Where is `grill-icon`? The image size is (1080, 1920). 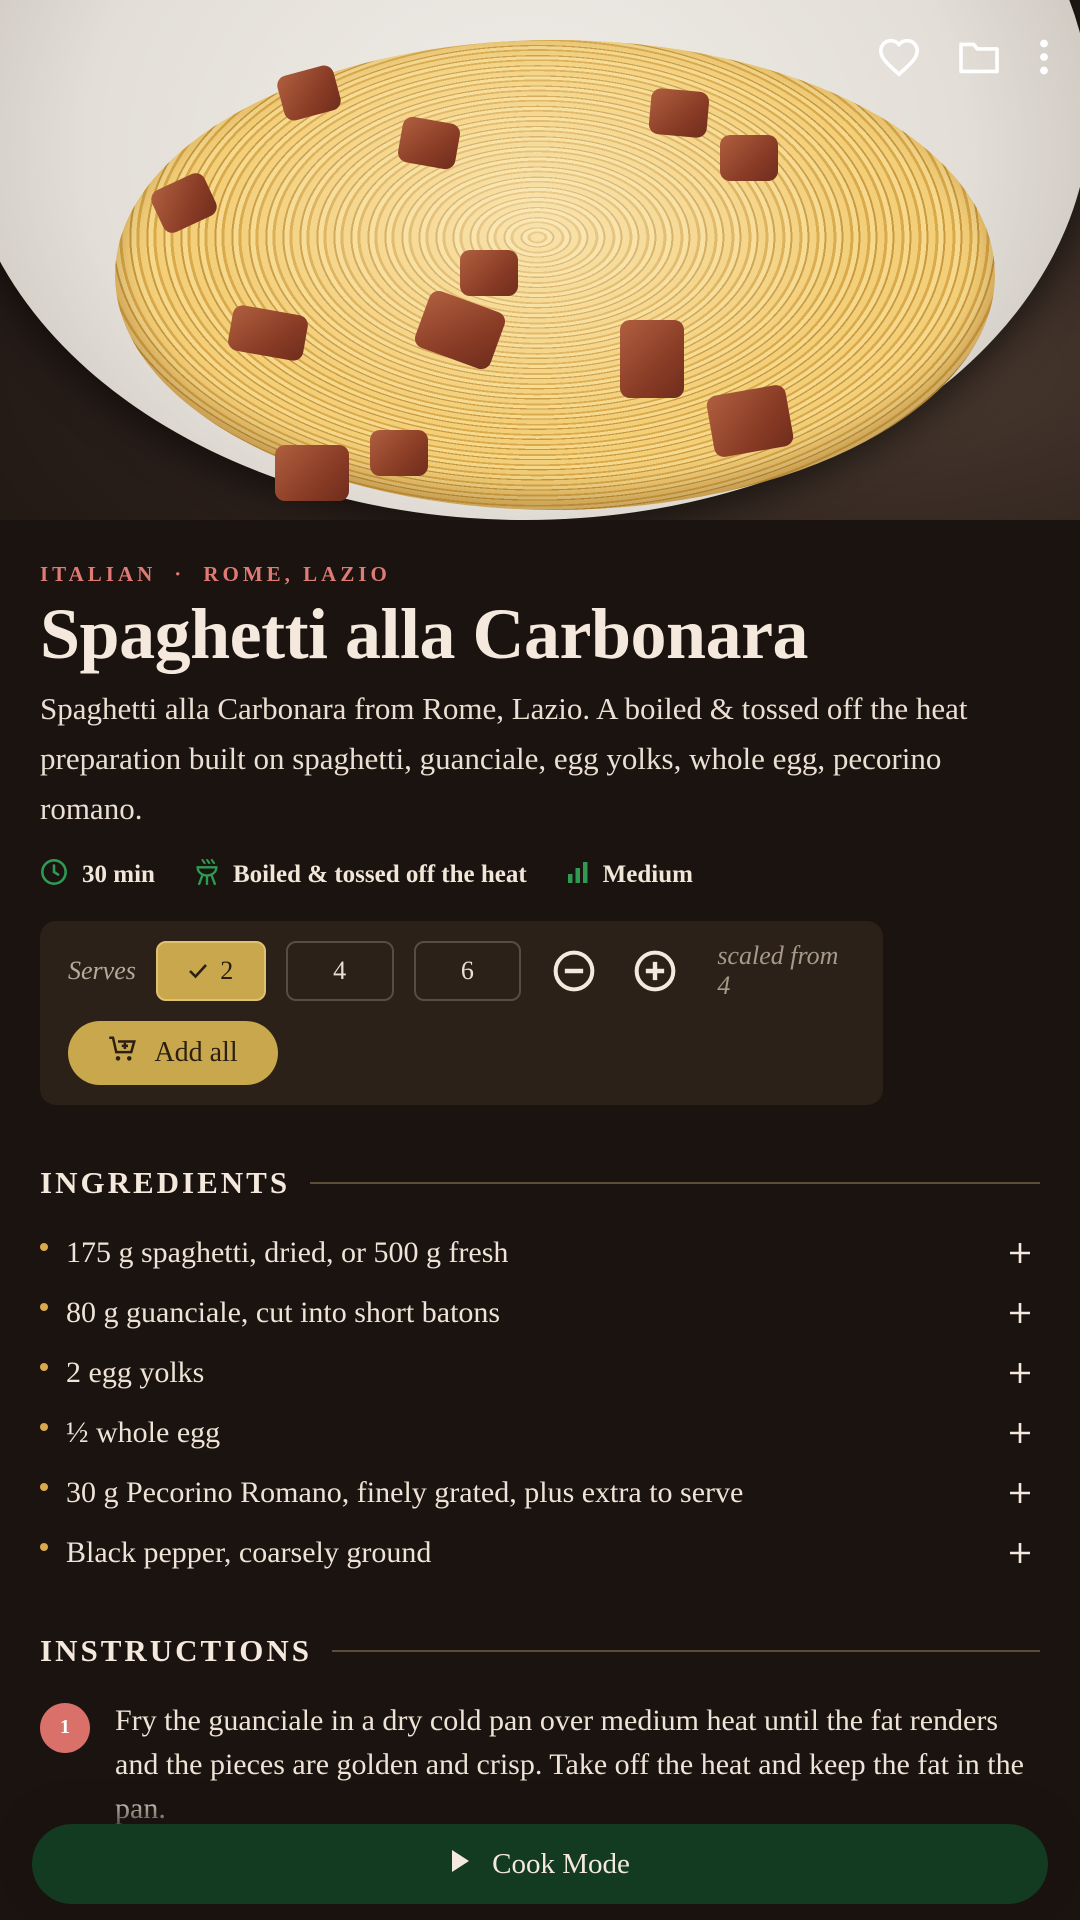
grill-icon is located at coordinates (207, 875).